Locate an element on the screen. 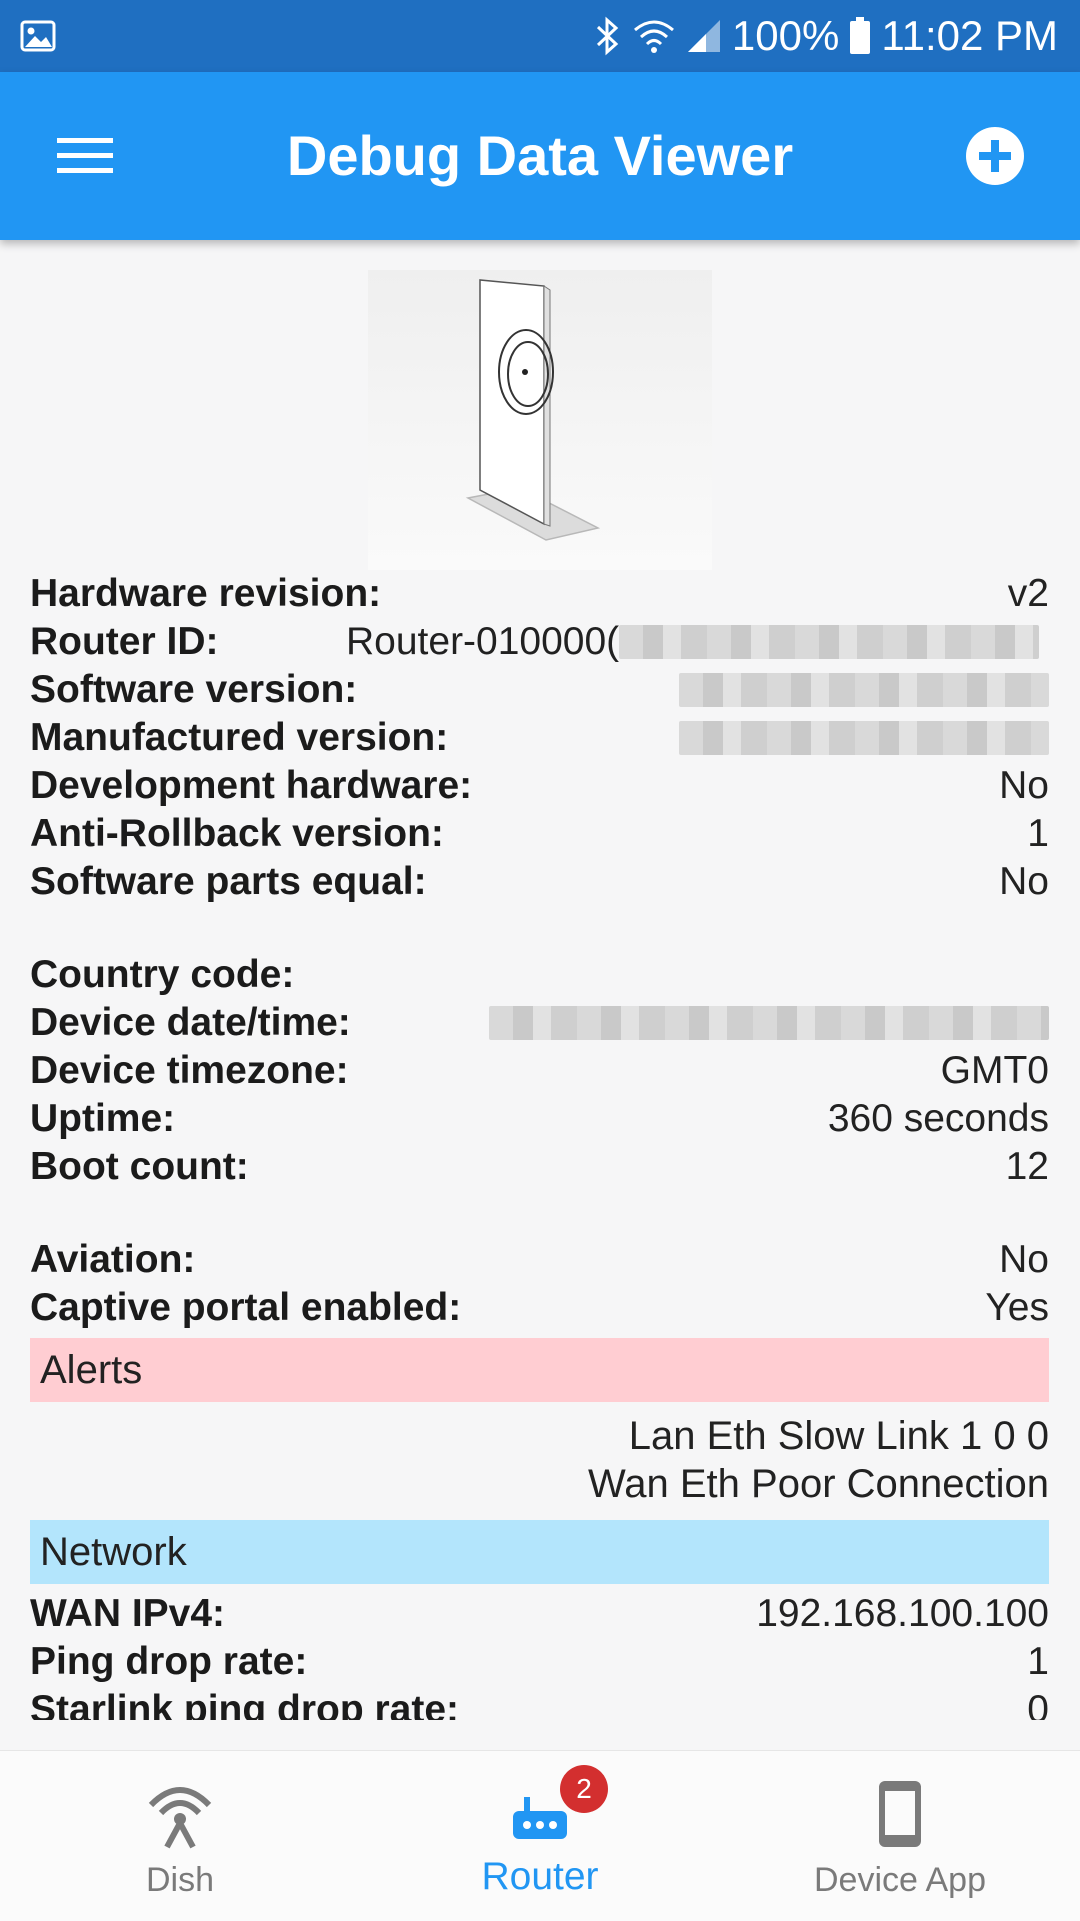  row-starlink-ping-drop-rate: Starlink ping drop rate: 0 is located at coordinates (539, 1704).